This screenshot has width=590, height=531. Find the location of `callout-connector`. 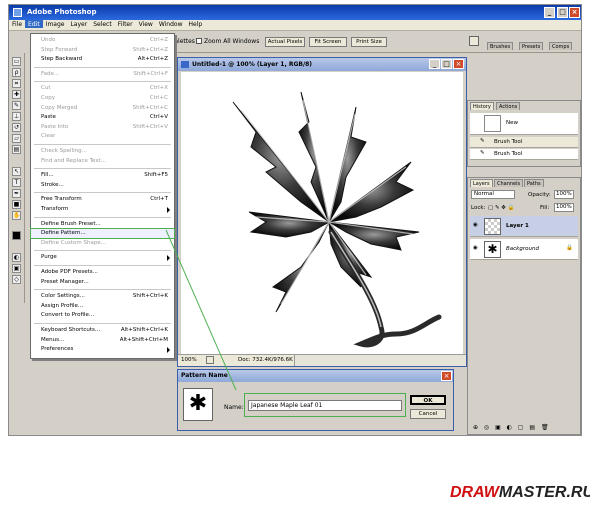

callout-connector is located at coordinates (201, 310).